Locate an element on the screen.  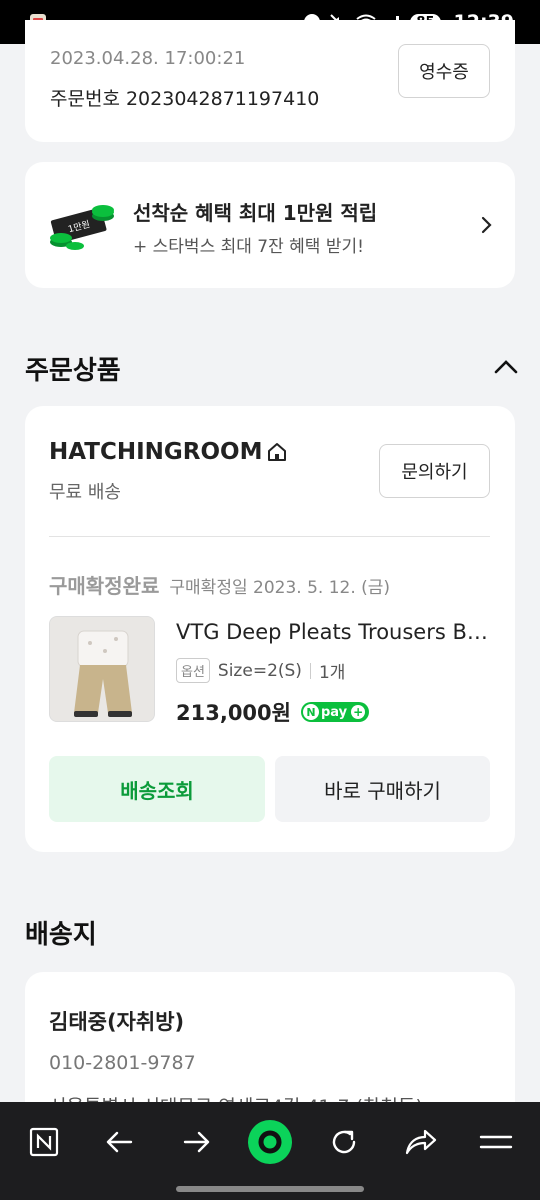
receipt-button: 영수증 is located at coordinates (444, 71).